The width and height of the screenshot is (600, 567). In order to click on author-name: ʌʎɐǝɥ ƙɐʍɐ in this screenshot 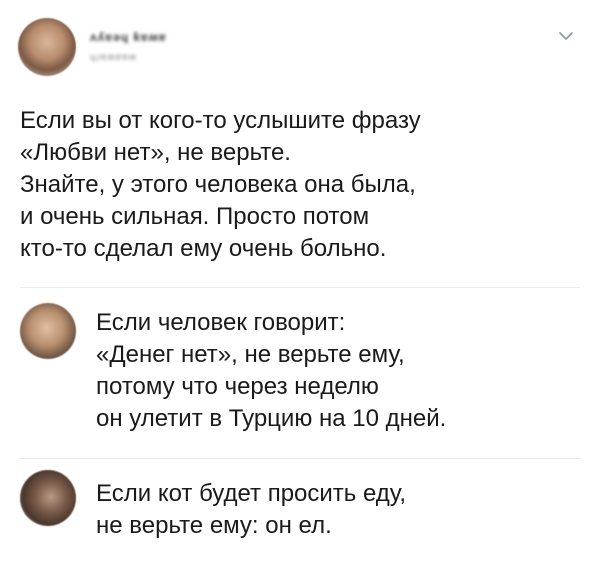, I will do `click(128, 37)`.